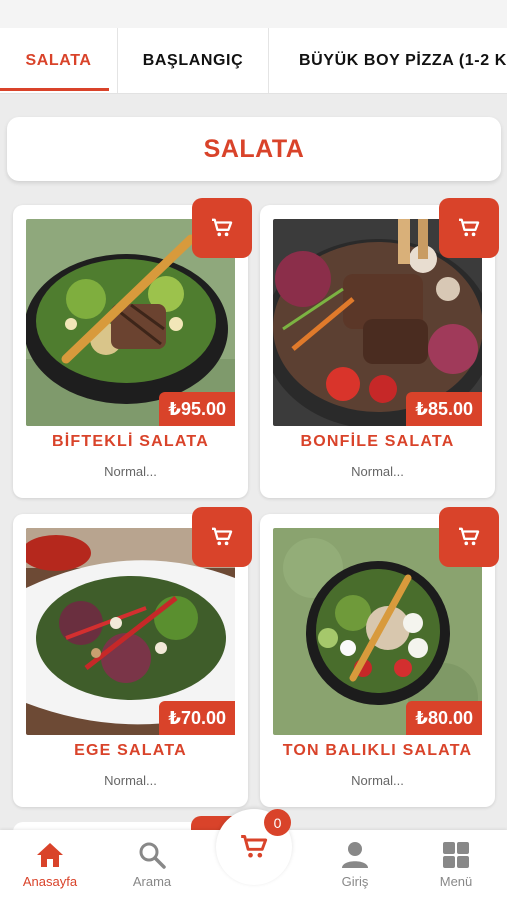 Image resolution: width=507 pixels, height=900 pixels. What do you see at coordinates (388, 60) in the screenshot?
I see `tab-buyuk-boy-pizza: BÜYÜK BOY PİZZA (1-2 Kİ` at bounding box center [388, 60].